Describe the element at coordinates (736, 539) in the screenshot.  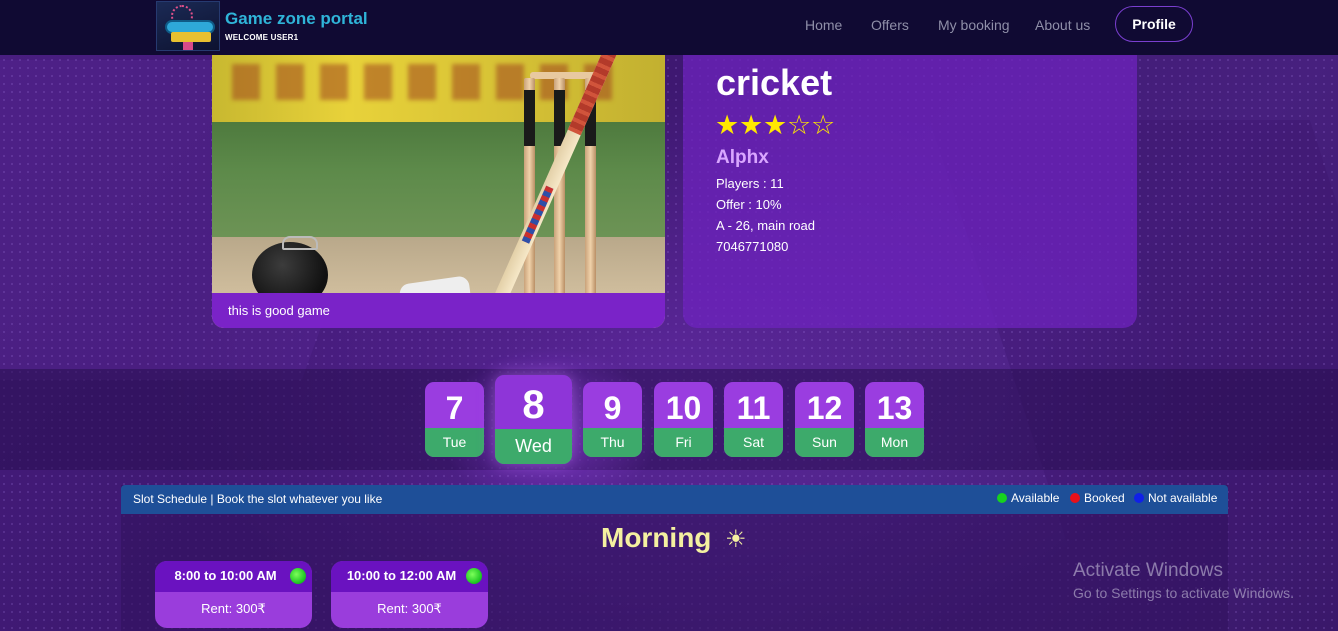
I see `sun-icon: ☀` at that location.